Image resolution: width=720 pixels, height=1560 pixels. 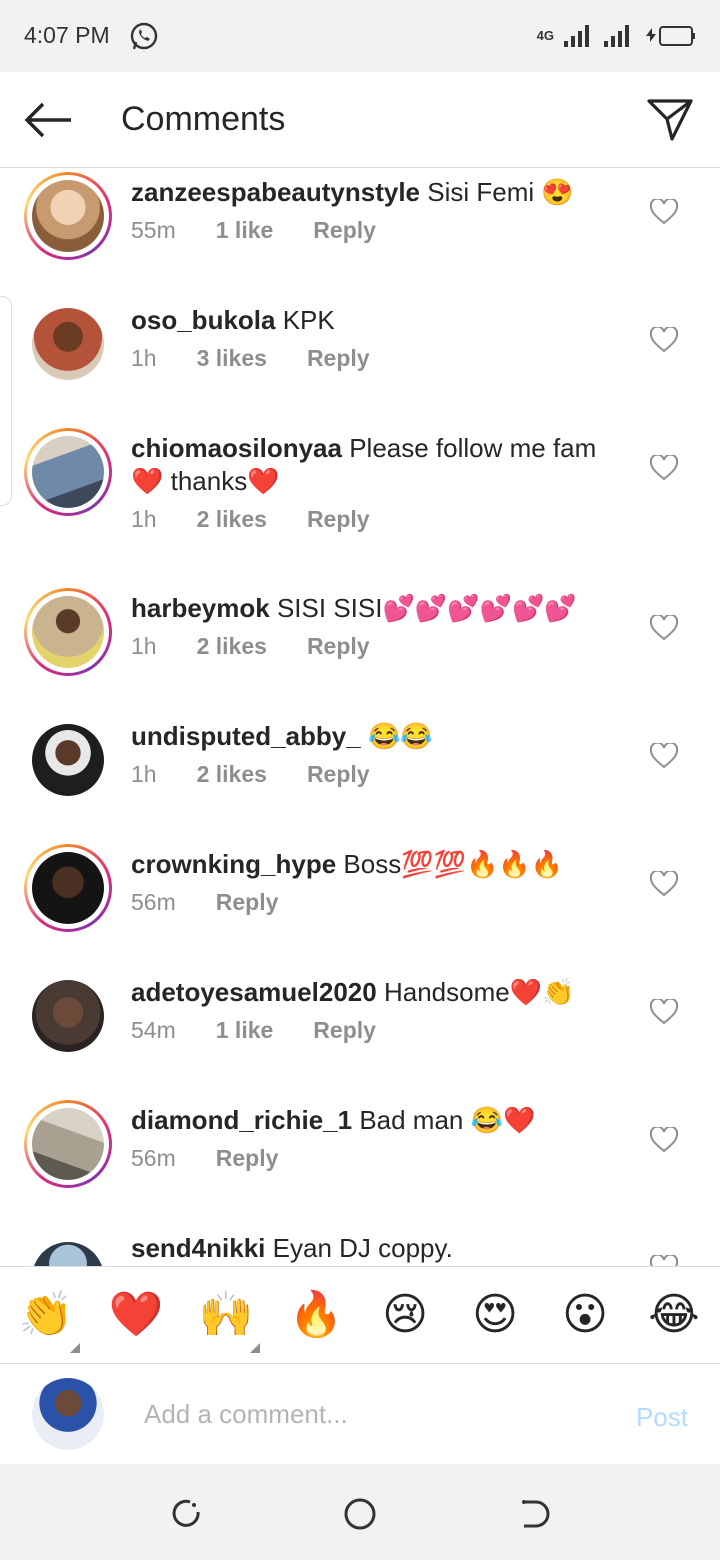 I want to click on recent-apps-icon, so click(x=186, y=1514).